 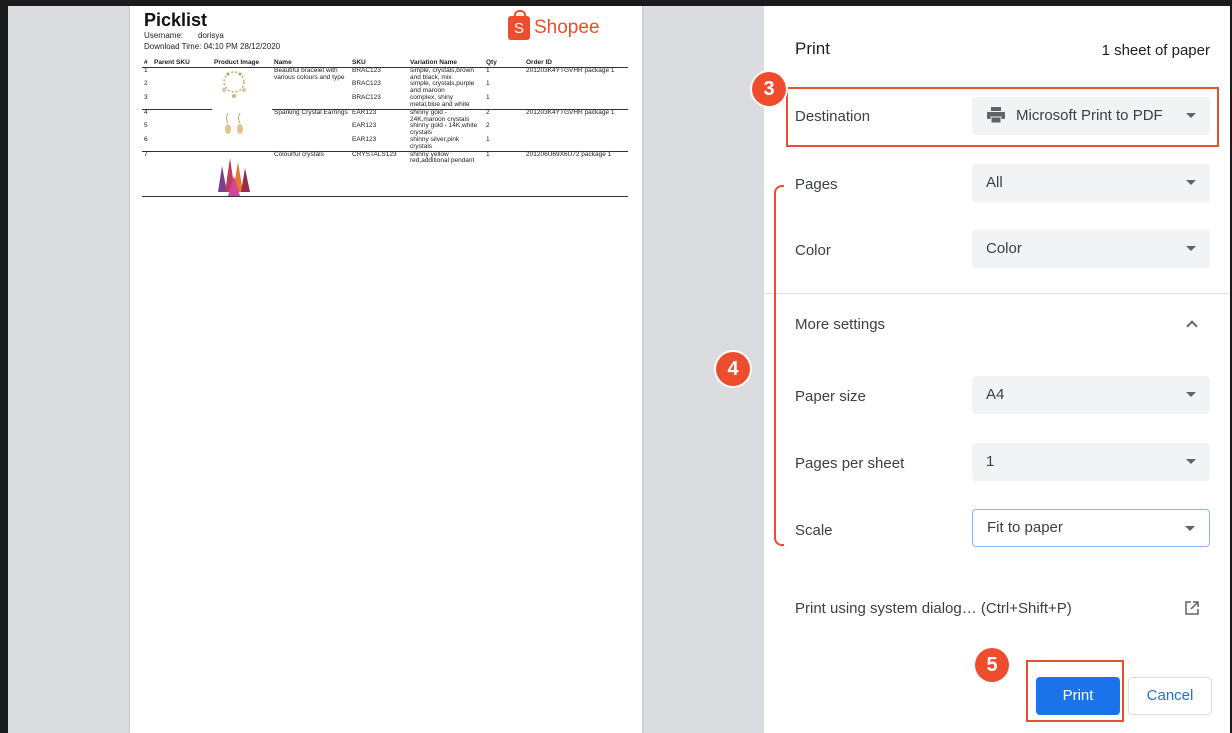 What do you see at coordinates (311, 174) in the screenshot?
I see `cell-name: Colourful crystals` at bounding box center [311, 174].